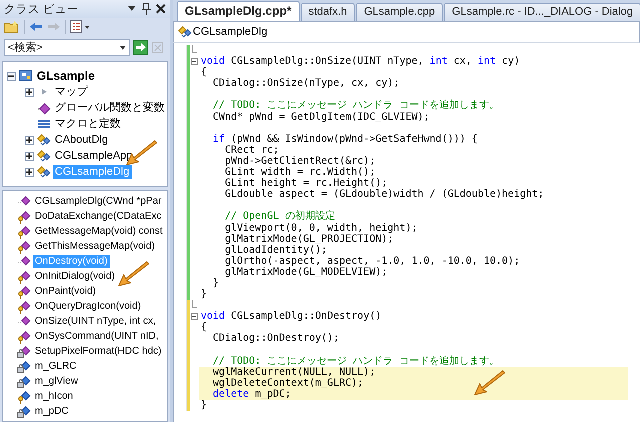 This screenshot has height=422, width=640. I want to click on list-options-icon, so click(81, 27).